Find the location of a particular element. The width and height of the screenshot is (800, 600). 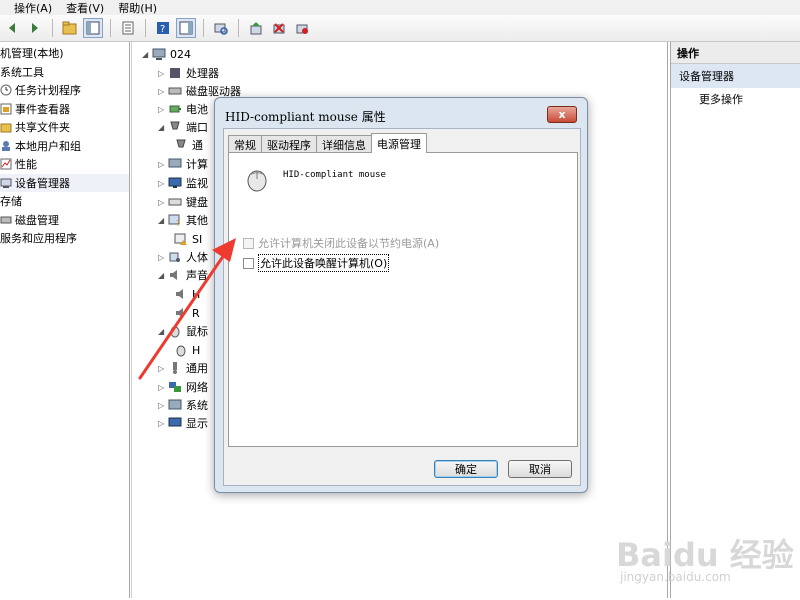

device-category: ▷ 网络 is located at coordinates (183, 387).